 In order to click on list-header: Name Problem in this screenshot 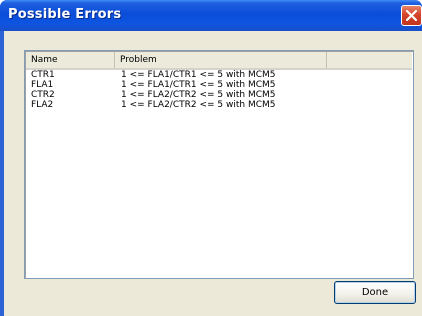, I will do `click(219, 61)`.